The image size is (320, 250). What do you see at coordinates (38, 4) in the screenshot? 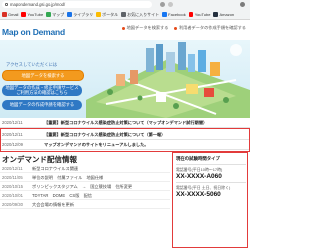
I see `address-url: mapondemand.gsi.go.jp/mod/` at bounding box center [38, 4].